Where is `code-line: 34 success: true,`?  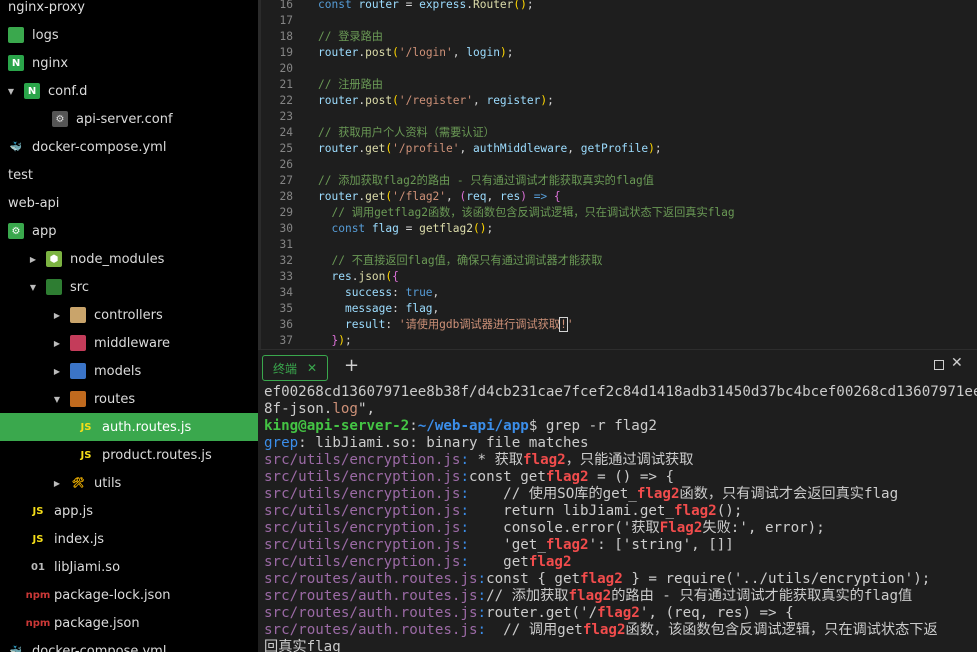 code-line: 34 success: true, is located at coordinates (561, 293).